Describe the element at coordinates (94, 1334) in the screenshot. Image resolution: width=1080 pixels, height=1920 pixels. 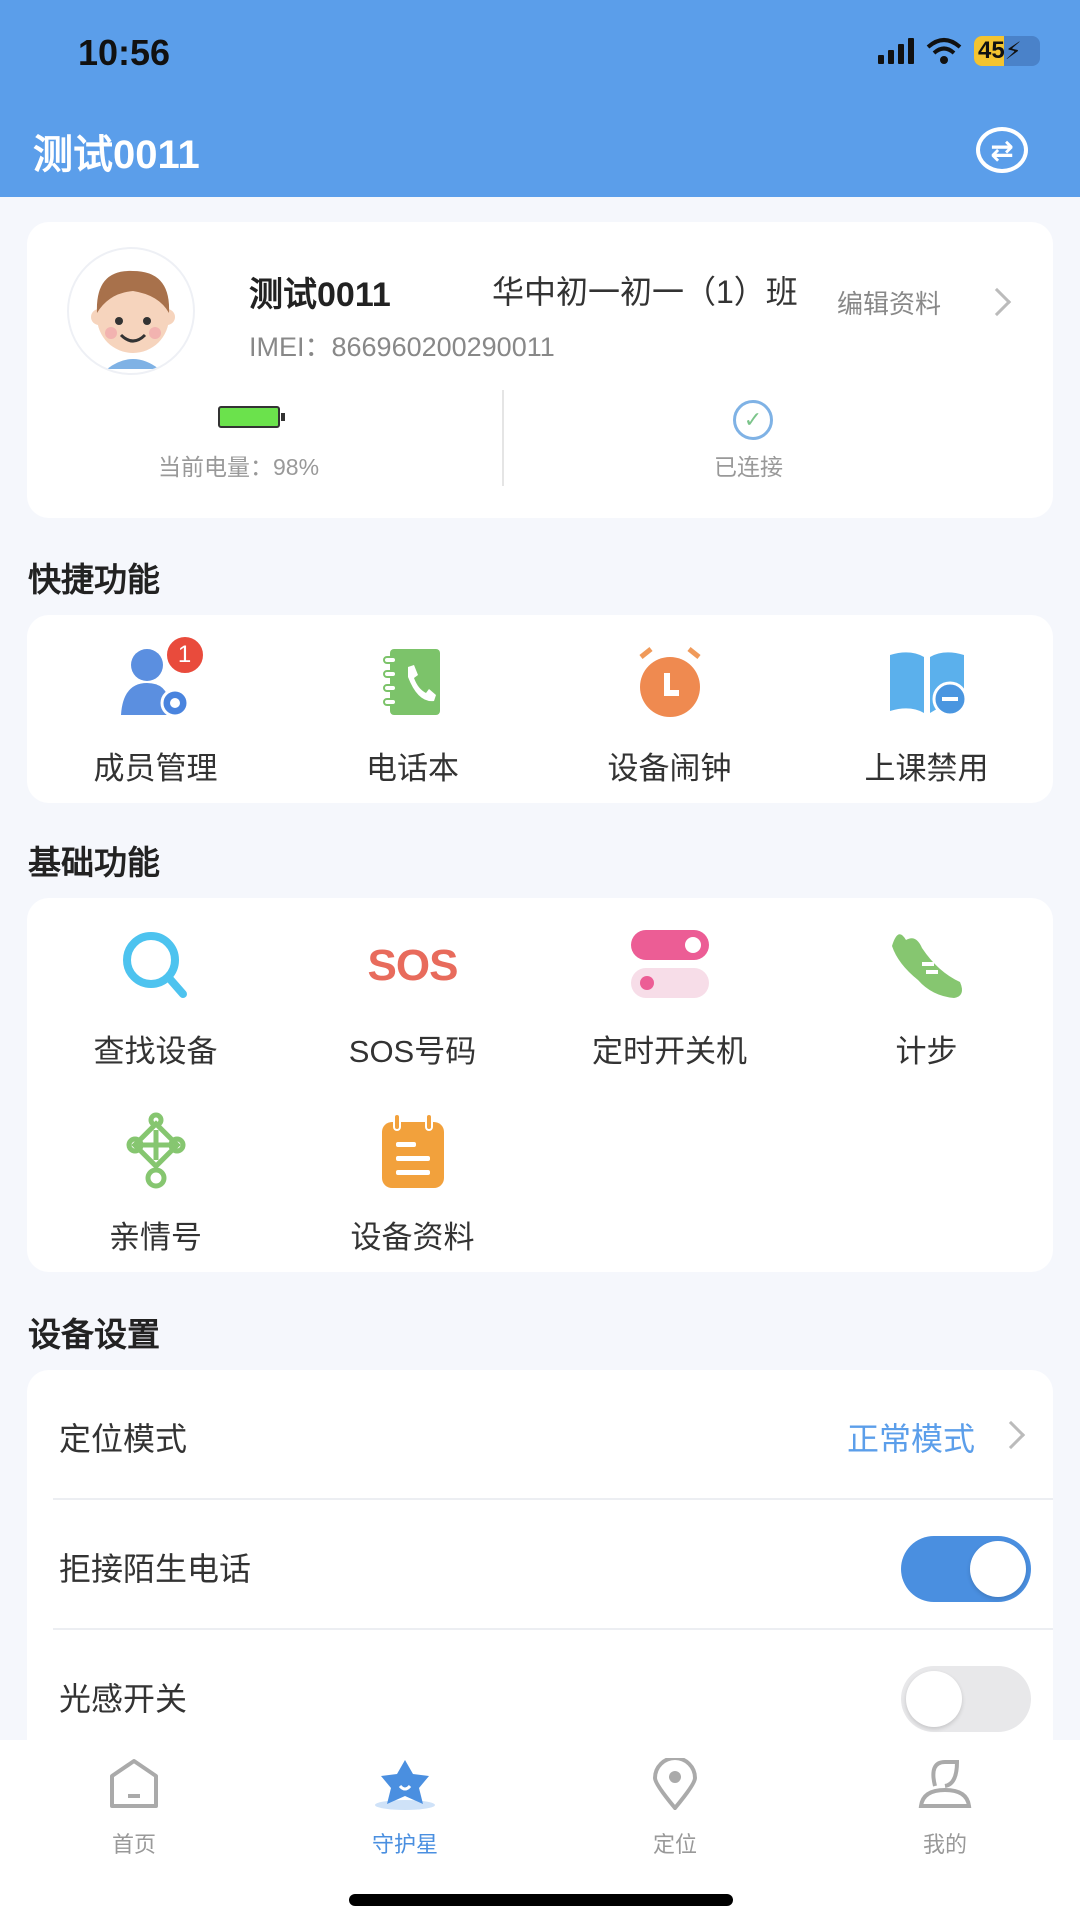
I see `section-title-settings: 设备设置` at that location.